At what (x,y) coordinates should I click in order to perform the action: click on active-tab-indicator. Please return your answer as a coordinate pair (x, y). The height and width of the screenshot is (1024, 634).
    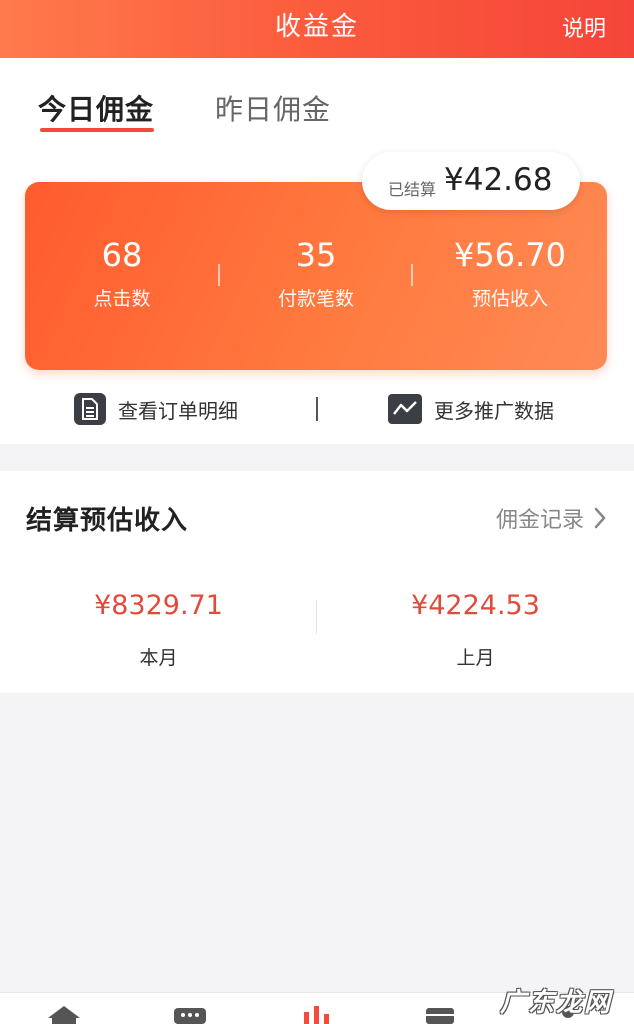
    Looking at the image, I should click on (97, 130).